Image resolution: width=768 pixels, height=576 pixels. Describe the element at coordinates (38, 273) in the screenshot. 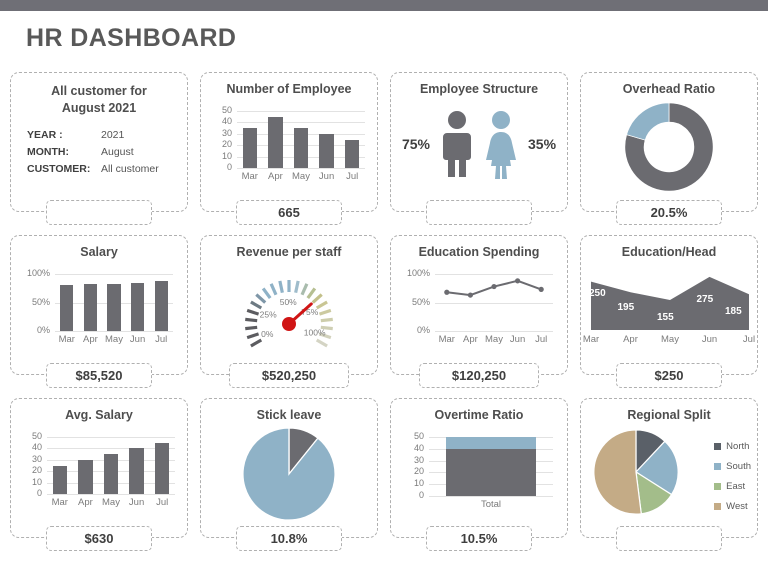

I see `y-axis-tick-label: 100%` at that location.